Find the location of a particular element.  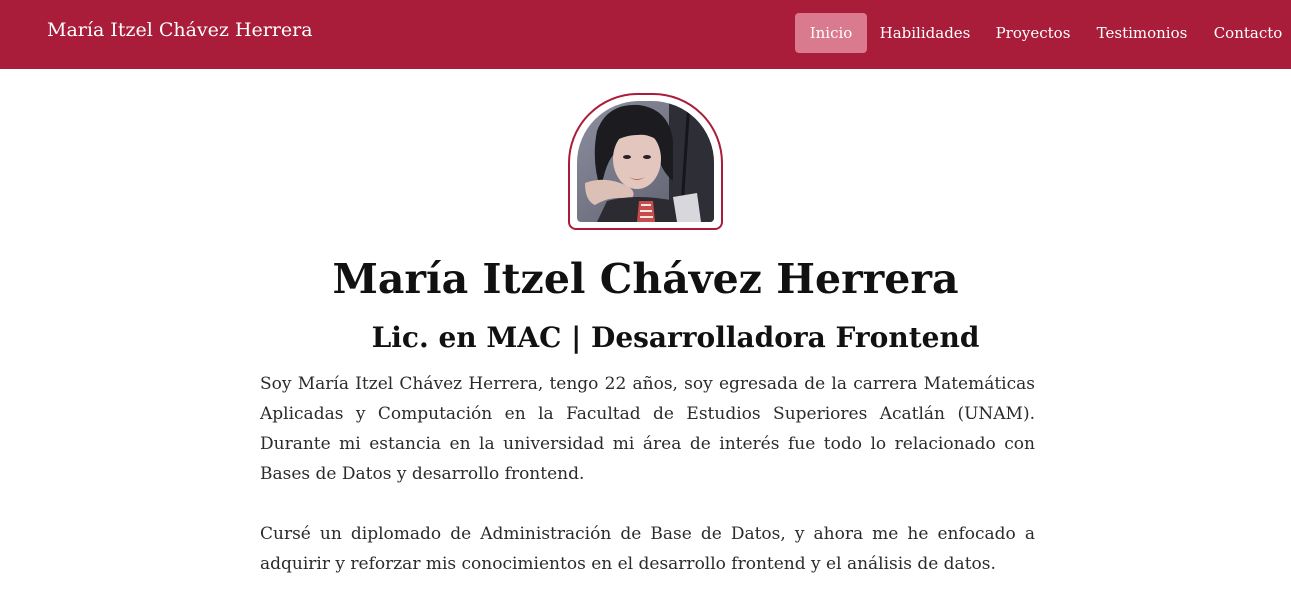

avatar-photo is located at coordinates (645, 161).